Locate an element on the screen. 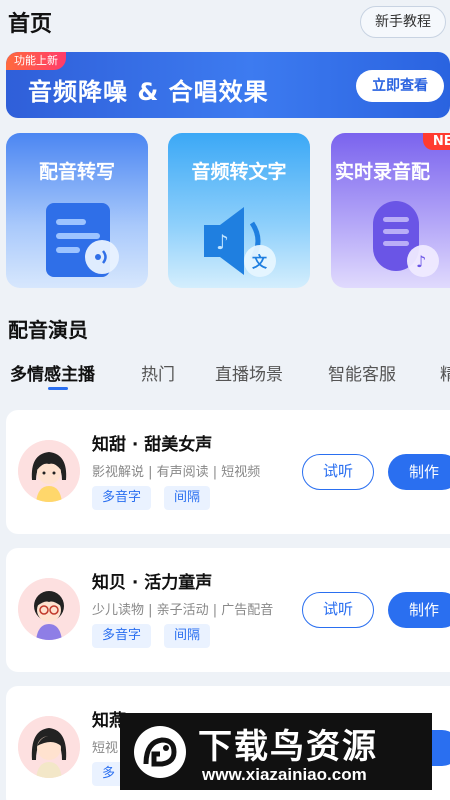 Image resolution: width=450 pixels, height=800 pixels. document-audio-icon is located at coordinates (82, 240).